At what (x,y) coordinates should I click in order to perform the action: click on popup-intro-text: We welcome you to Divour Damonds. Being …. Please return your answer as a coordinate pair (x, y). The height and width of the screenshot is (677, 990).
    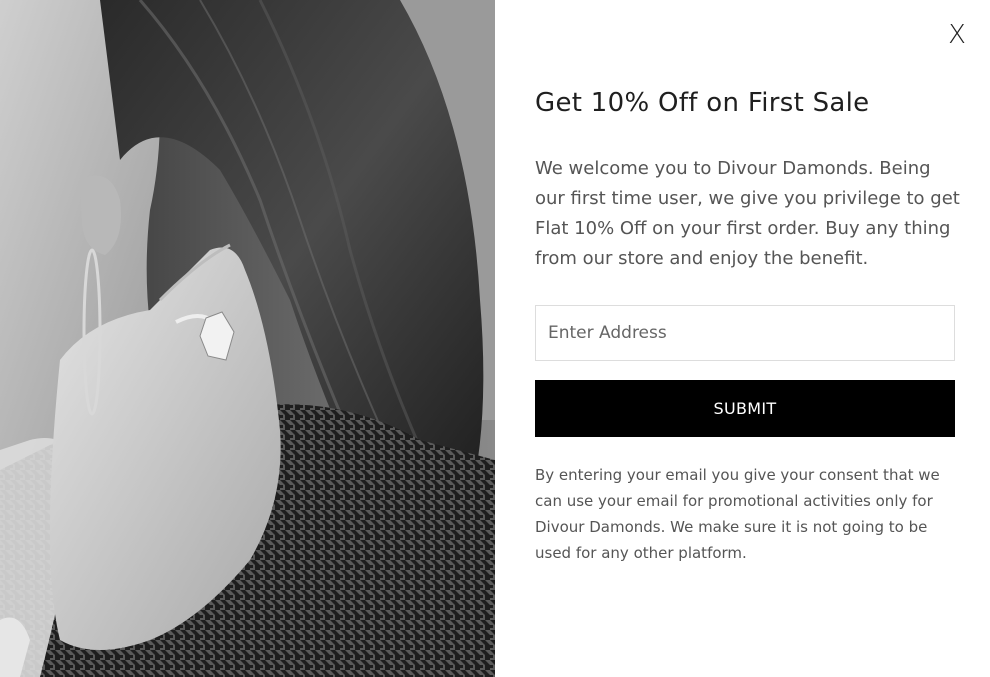
    Looking at the image, I should click on (747, 213).